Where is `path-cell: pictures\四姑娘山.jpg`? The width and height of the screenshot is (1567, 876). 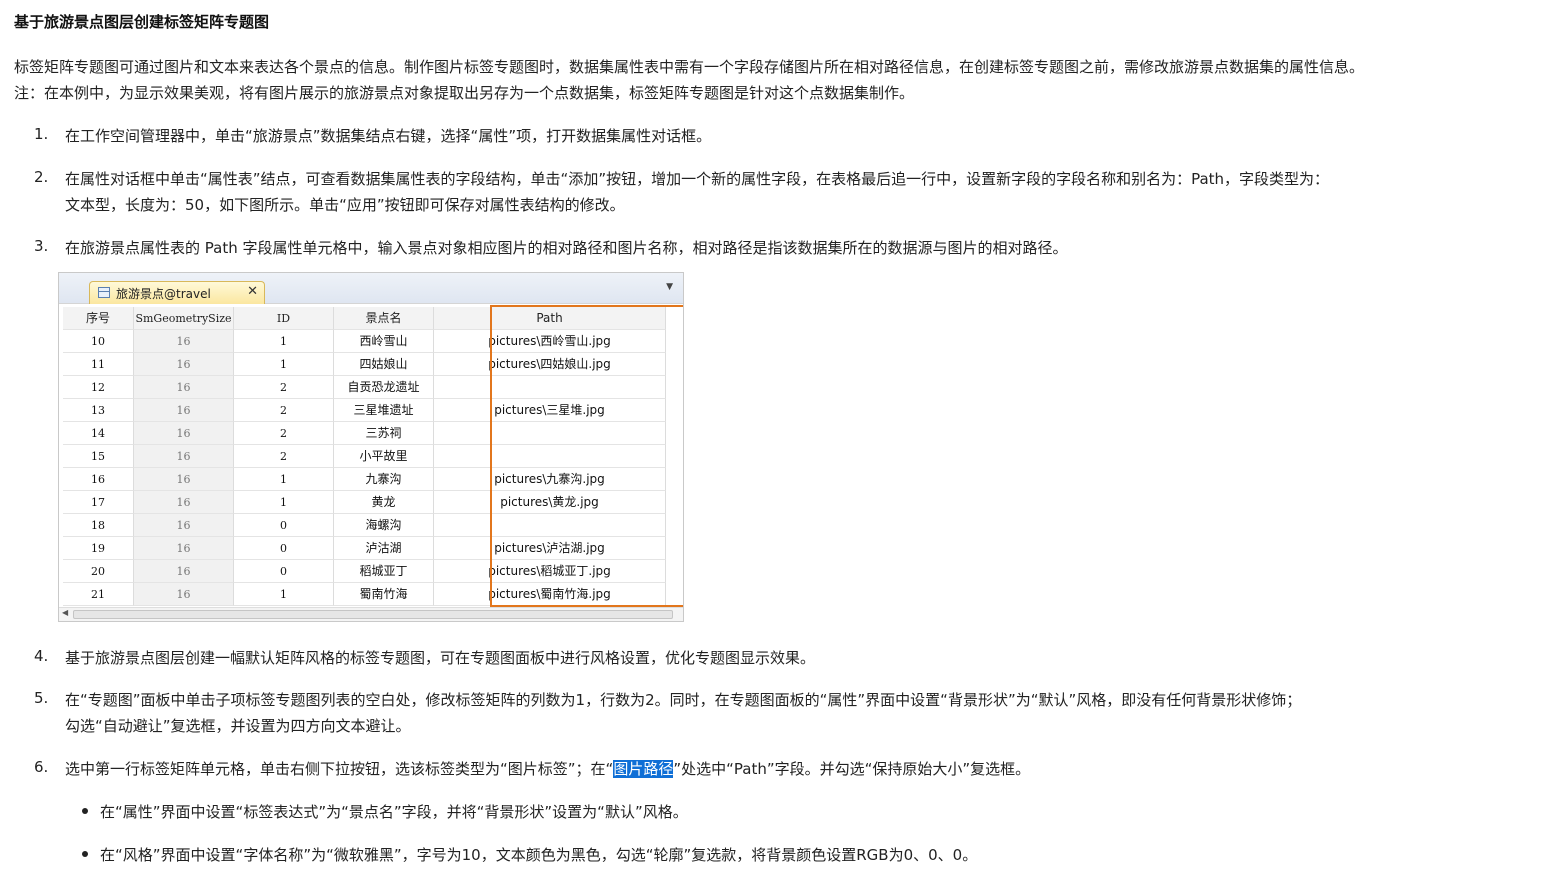 path-cell: pictures\四姑娘山.jpg is located at coordinates (550, 364).